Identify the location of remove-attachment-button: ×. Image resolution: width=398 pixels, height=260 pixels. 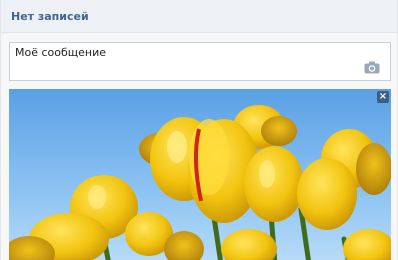
(383, 97).